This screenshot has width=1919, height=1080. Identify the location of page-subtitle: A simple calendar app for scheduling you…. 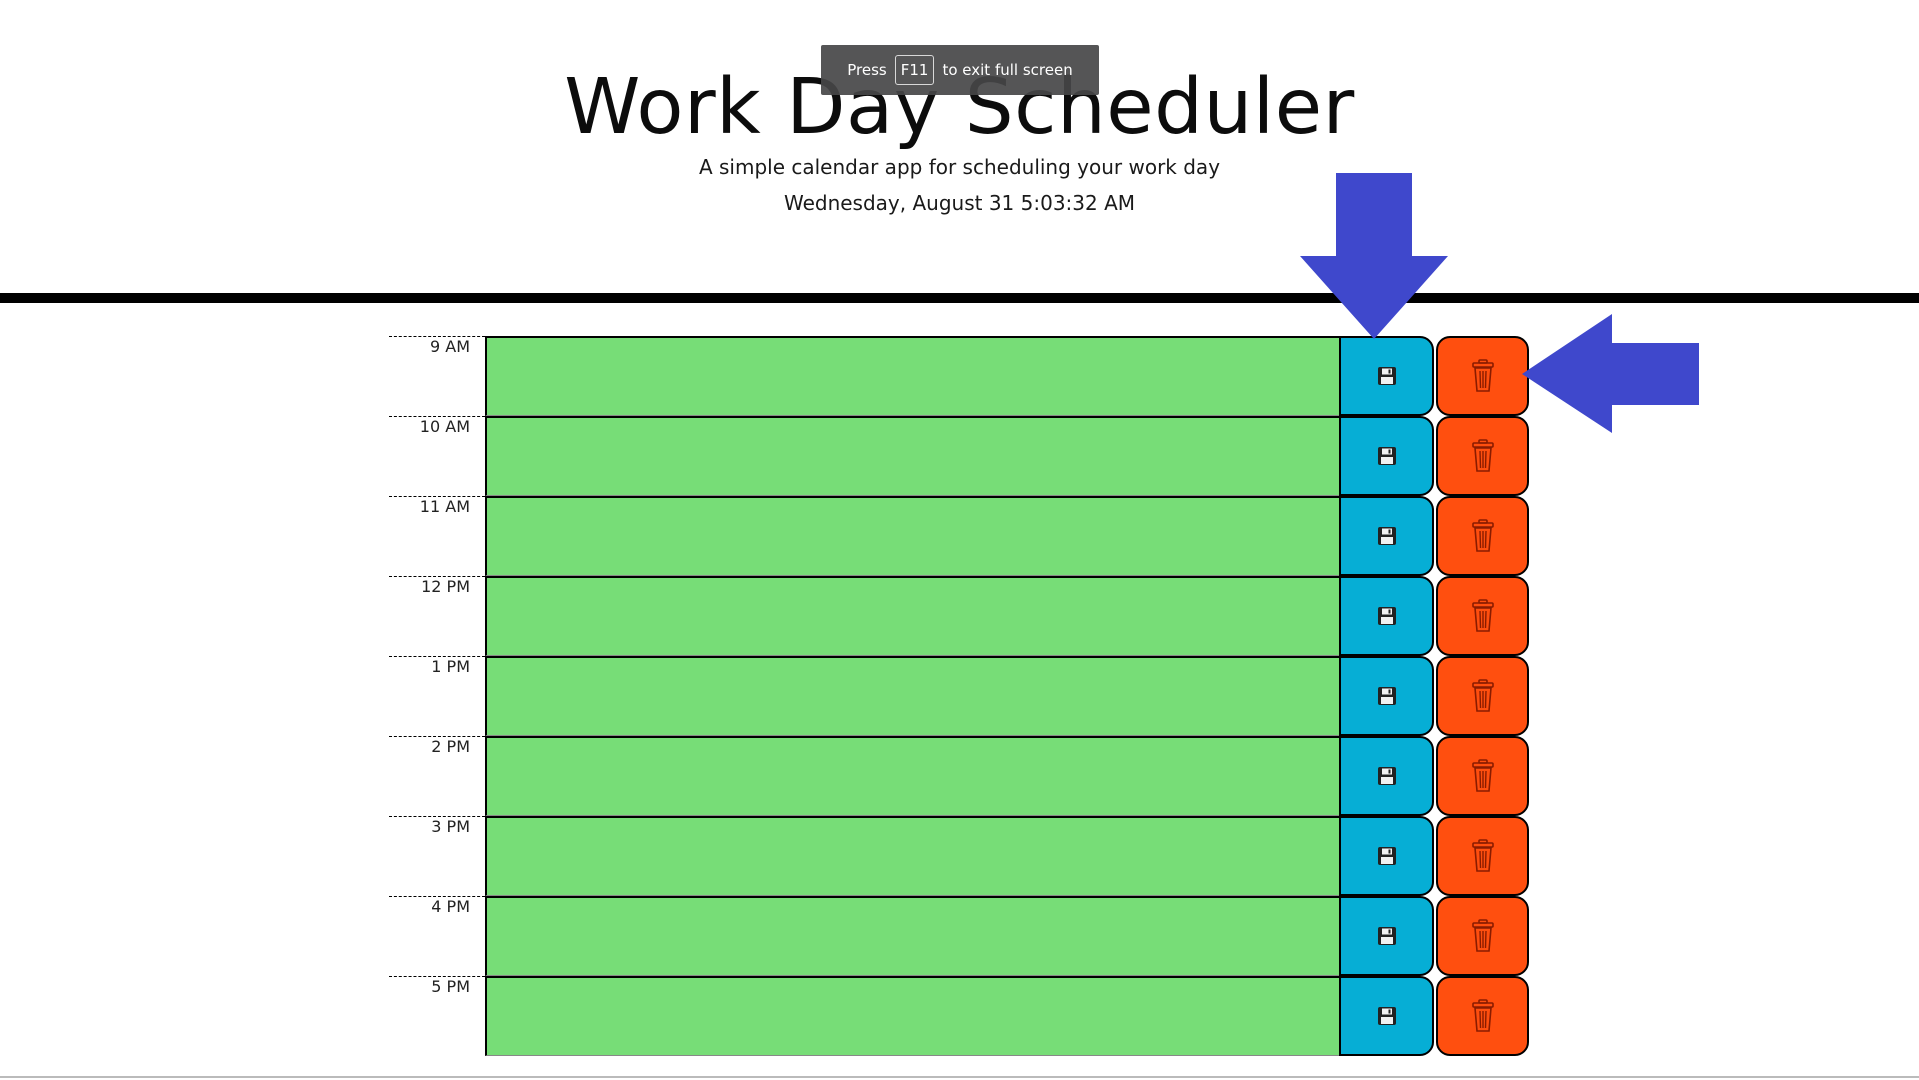
(959, 167).